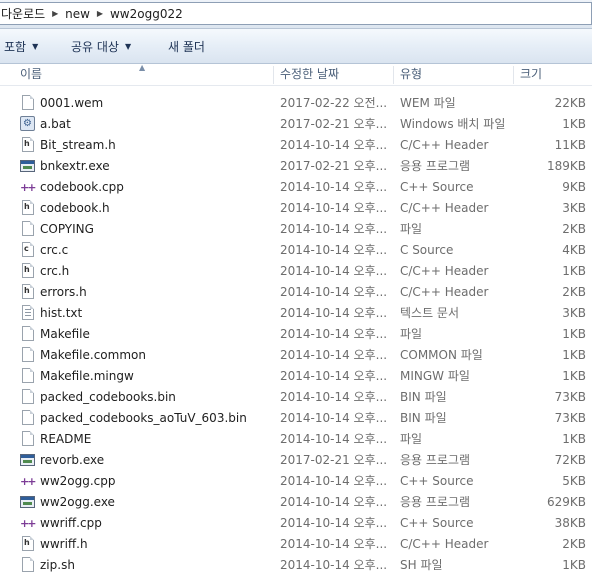 This screenshot has width=592, height=580. I want to click on share-with-button: 공유 대상 ▼, so click(101, 46).